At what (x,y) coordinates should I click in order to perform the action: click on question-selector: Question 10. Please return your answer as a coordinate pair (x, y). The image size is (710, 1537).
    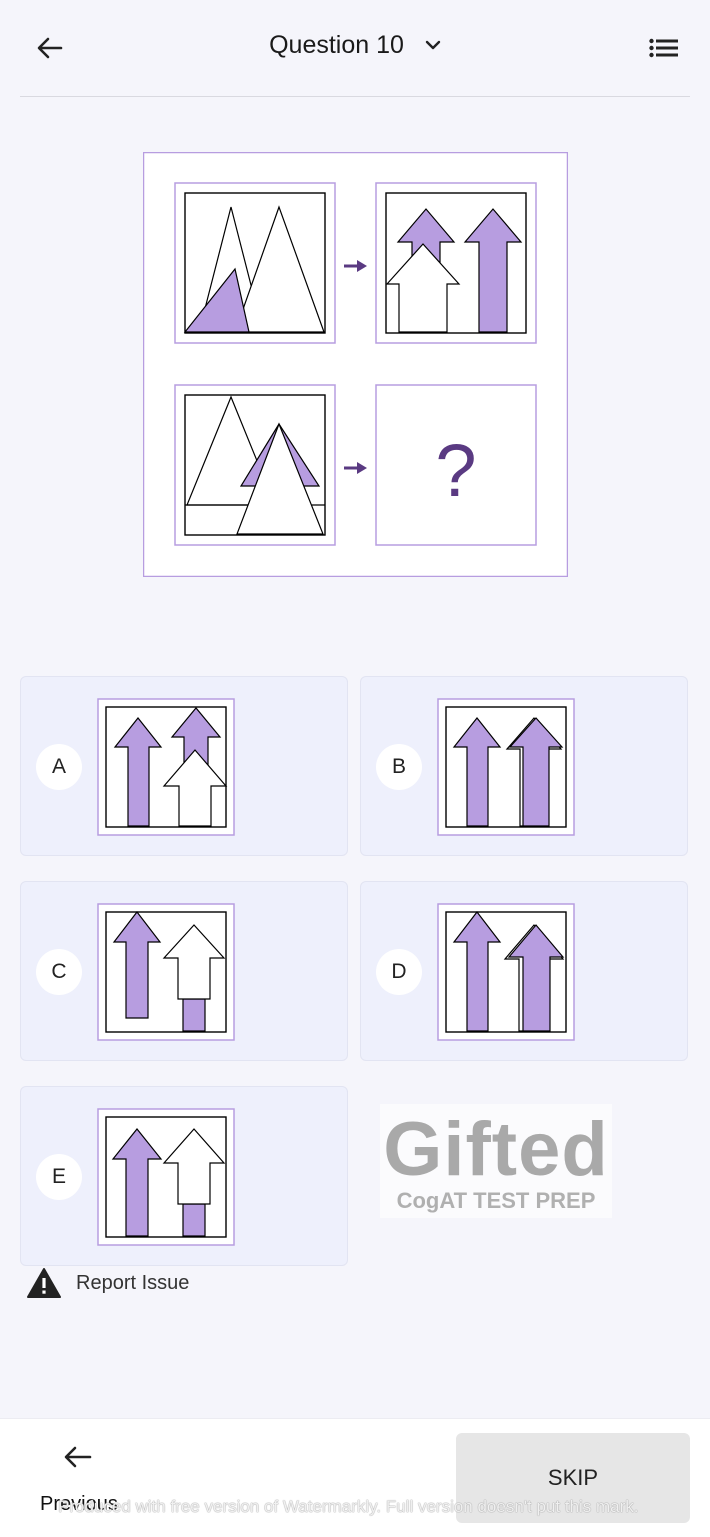
    Looking at the image, I should click on (355, 45).